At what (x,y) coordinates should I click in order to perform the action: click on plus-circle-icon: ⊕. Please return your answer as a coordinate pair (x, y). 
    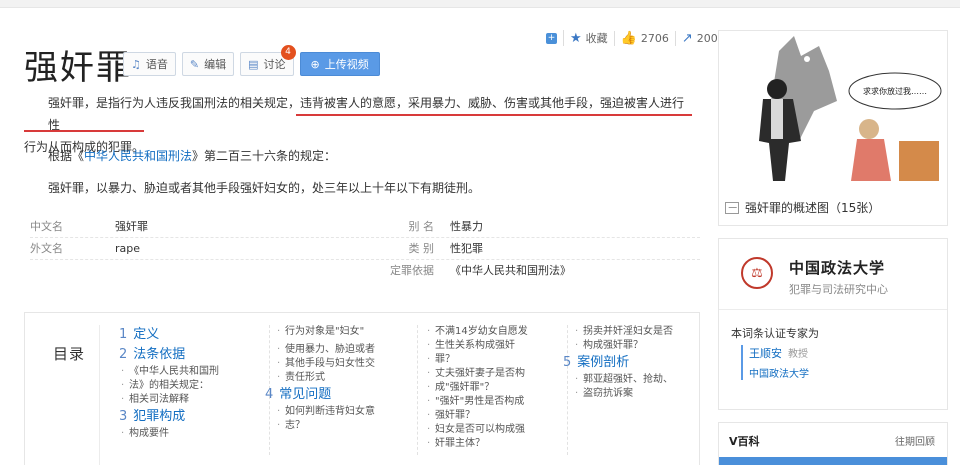
    Looking at the image, I should click on (315, 64).